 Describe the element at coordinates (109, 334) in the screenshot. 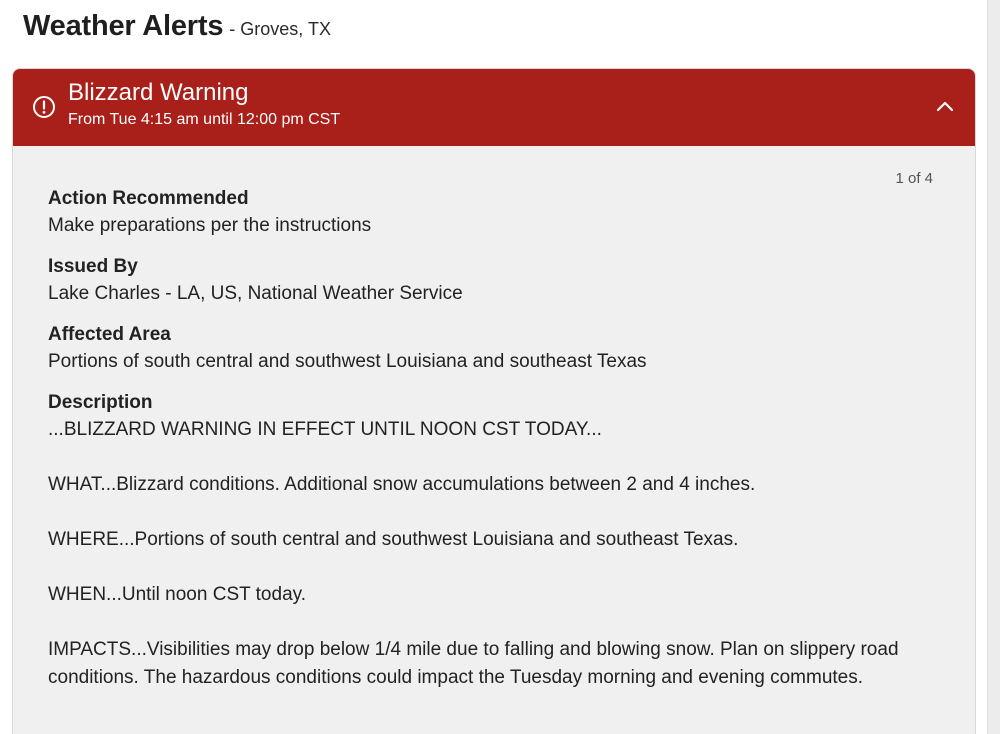

I see `affected-area-label: Affected Area` at that location.